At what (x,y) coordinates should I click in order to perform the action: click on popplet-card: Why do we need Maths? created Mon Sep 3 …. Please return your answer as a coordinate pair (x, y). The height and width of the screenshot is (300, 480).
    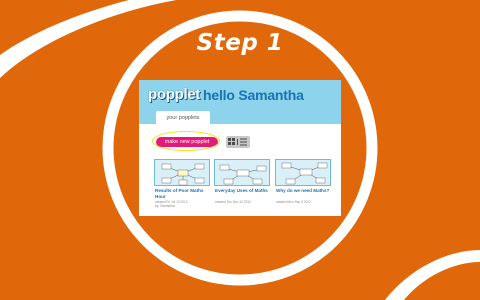
    Looking at the image, I should click on (303, 184).